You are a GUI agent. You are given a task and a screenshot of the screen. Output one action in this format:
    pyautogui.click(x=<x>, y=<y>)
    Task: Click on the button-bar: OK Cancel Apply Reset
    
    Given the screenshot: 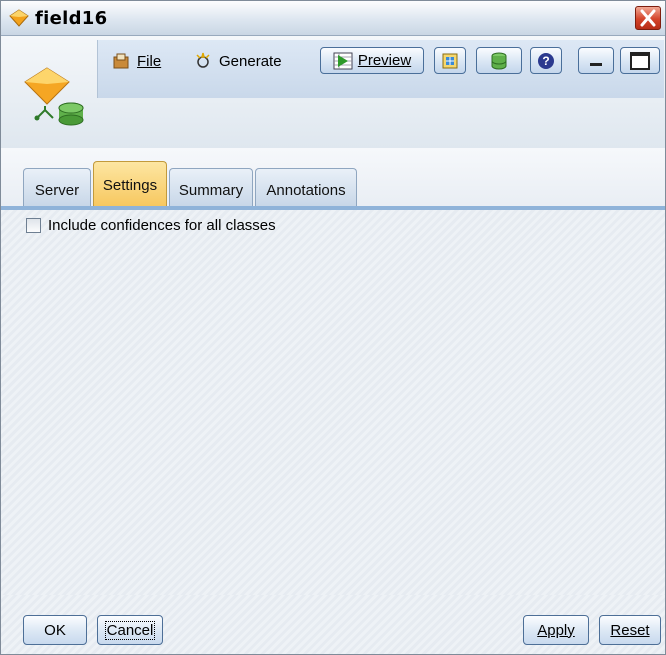 What is the action you would take?
    pyautogui.click(x=333, y=624)
    